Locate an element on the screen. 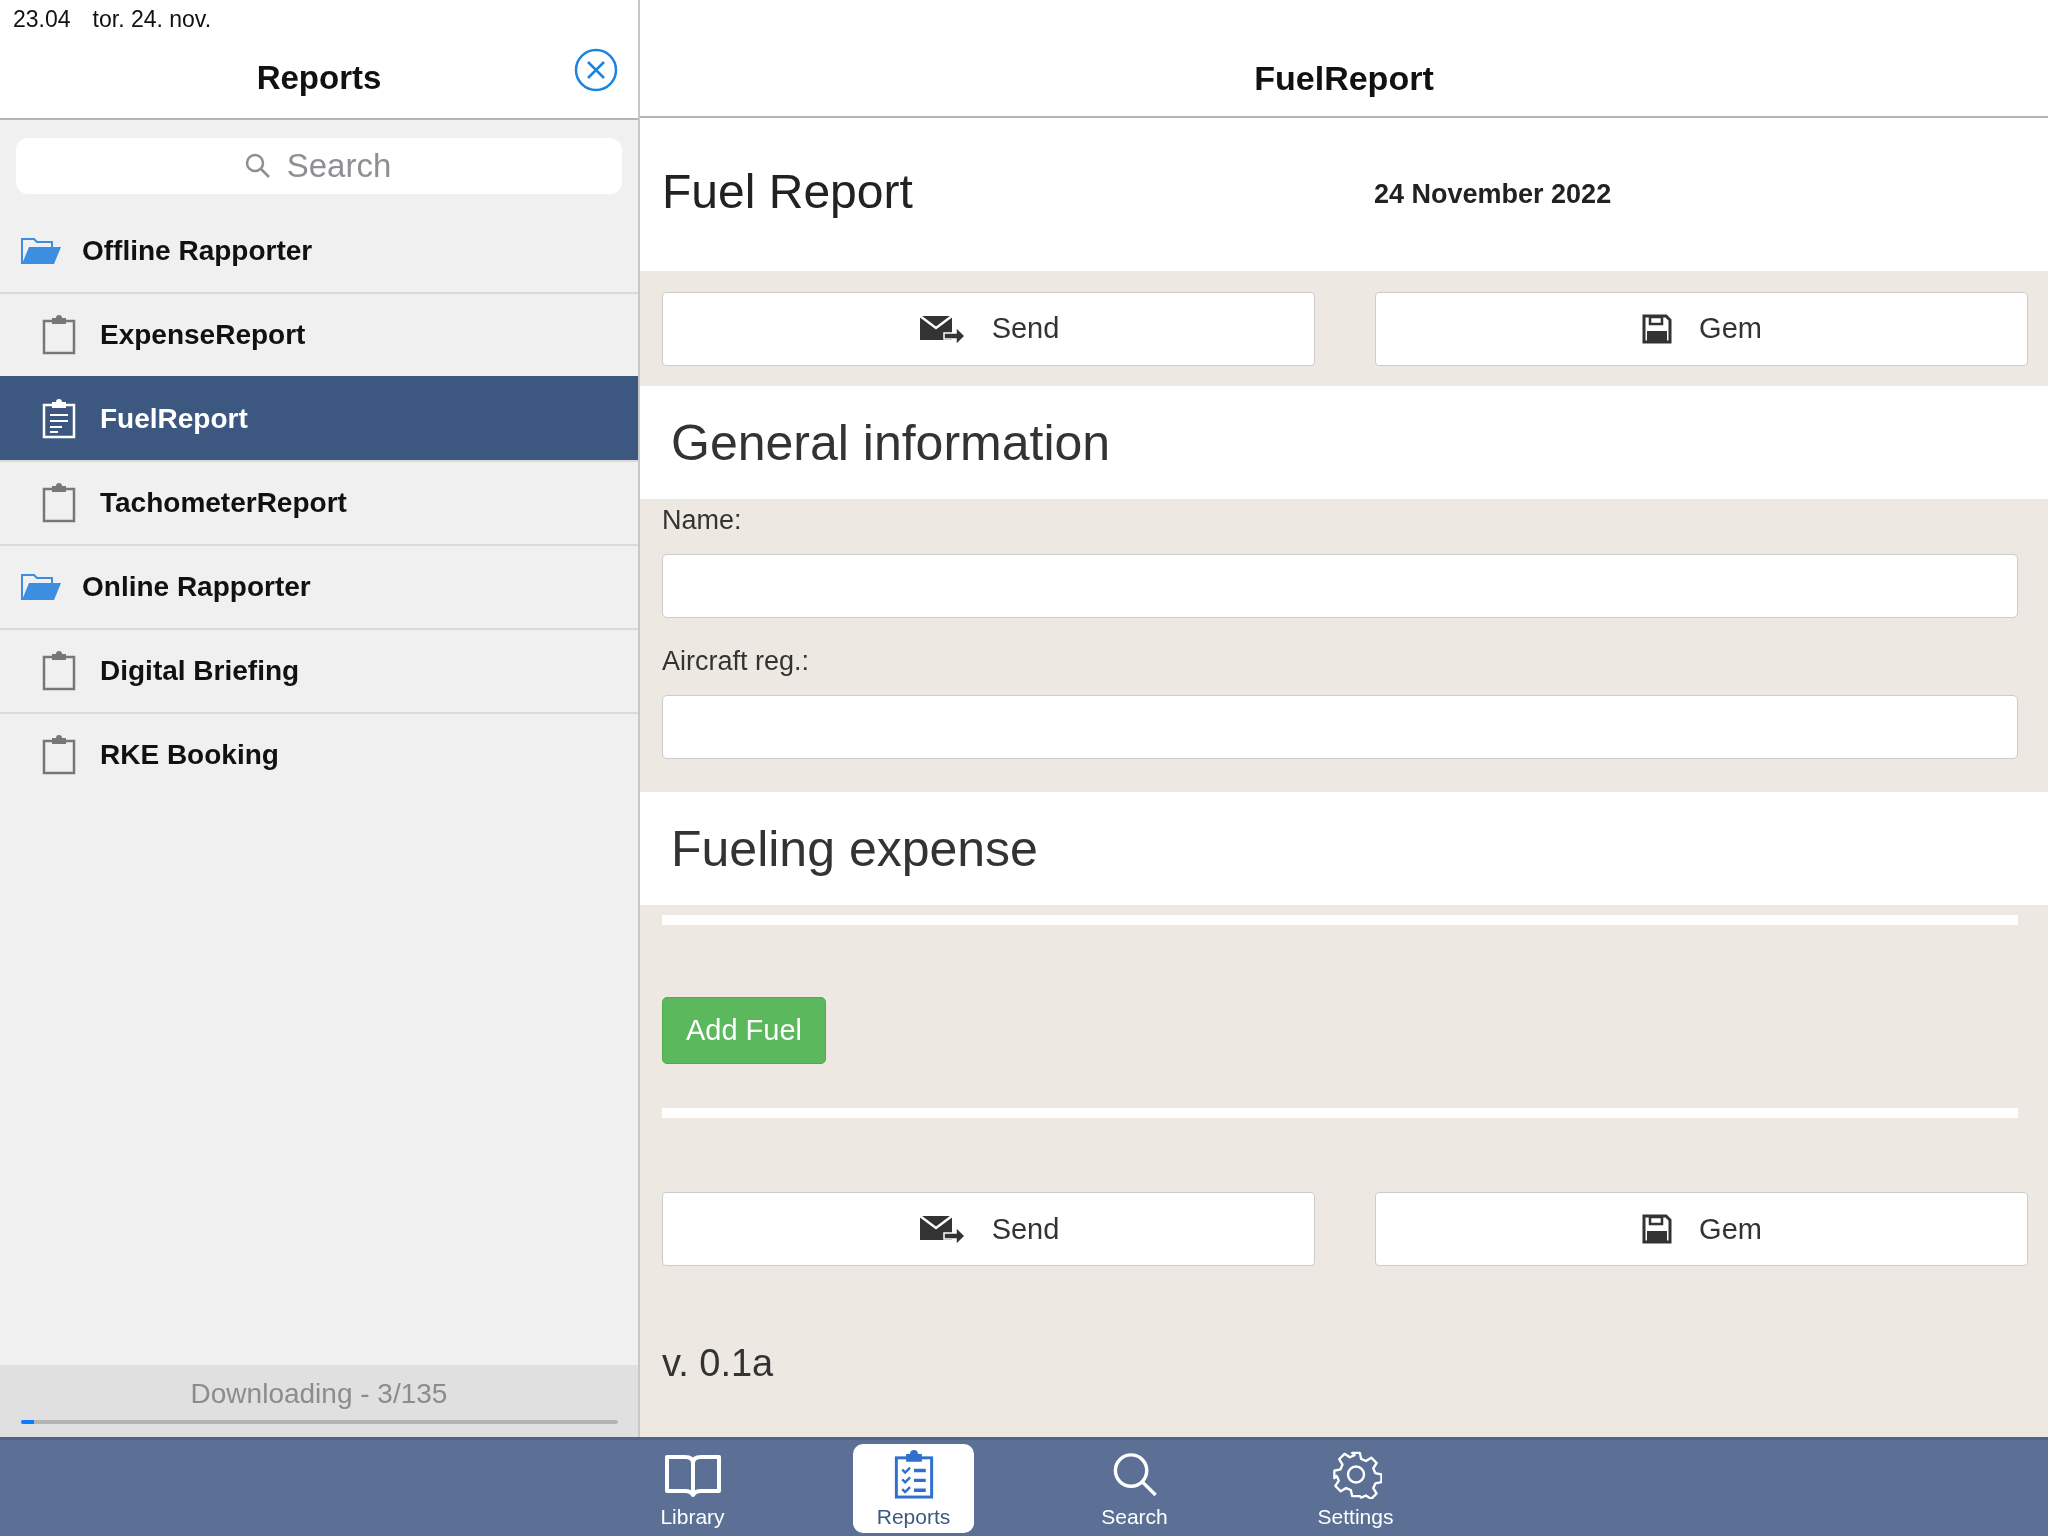 The image size is (2048, 1536). close-button is located at coordinates (596, 70).